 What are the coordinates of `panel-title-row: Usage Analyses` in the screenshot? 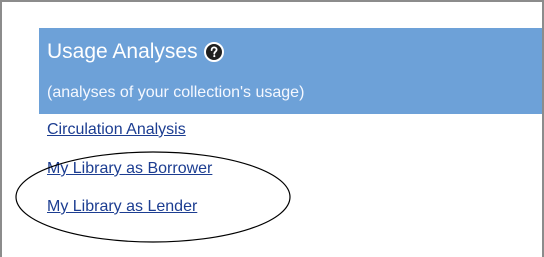 It's located at (135, 52).